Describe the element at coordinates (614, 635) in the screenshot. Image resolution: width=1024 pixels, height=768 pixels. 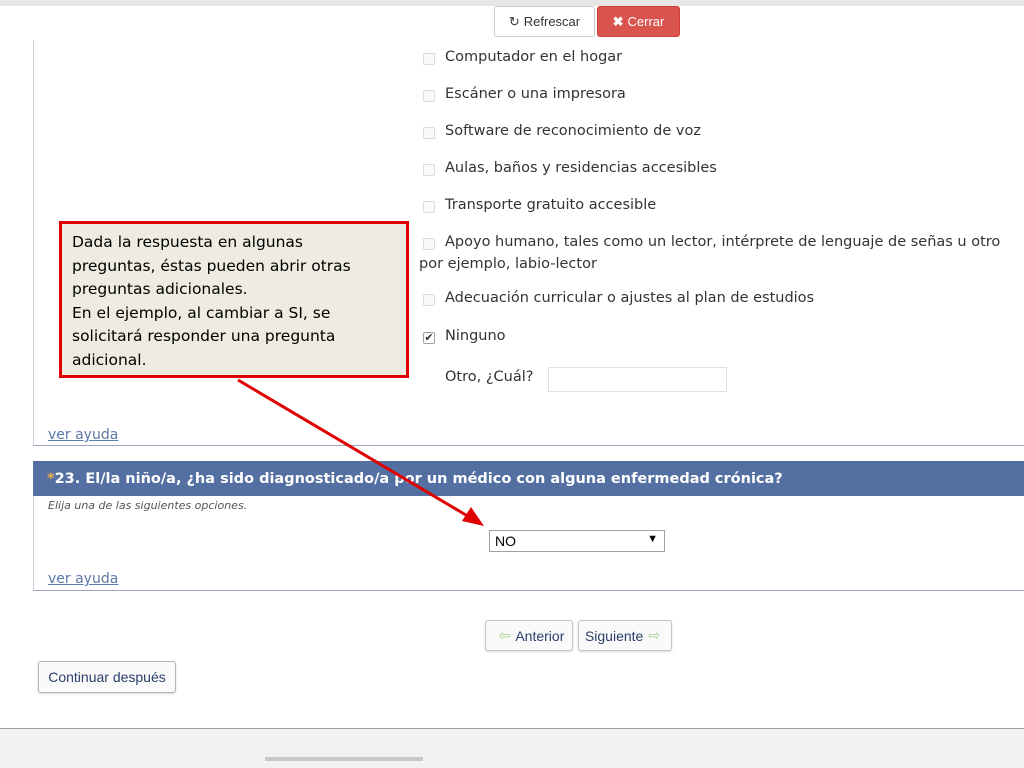
I see `next-label: Siguiente` at that location.